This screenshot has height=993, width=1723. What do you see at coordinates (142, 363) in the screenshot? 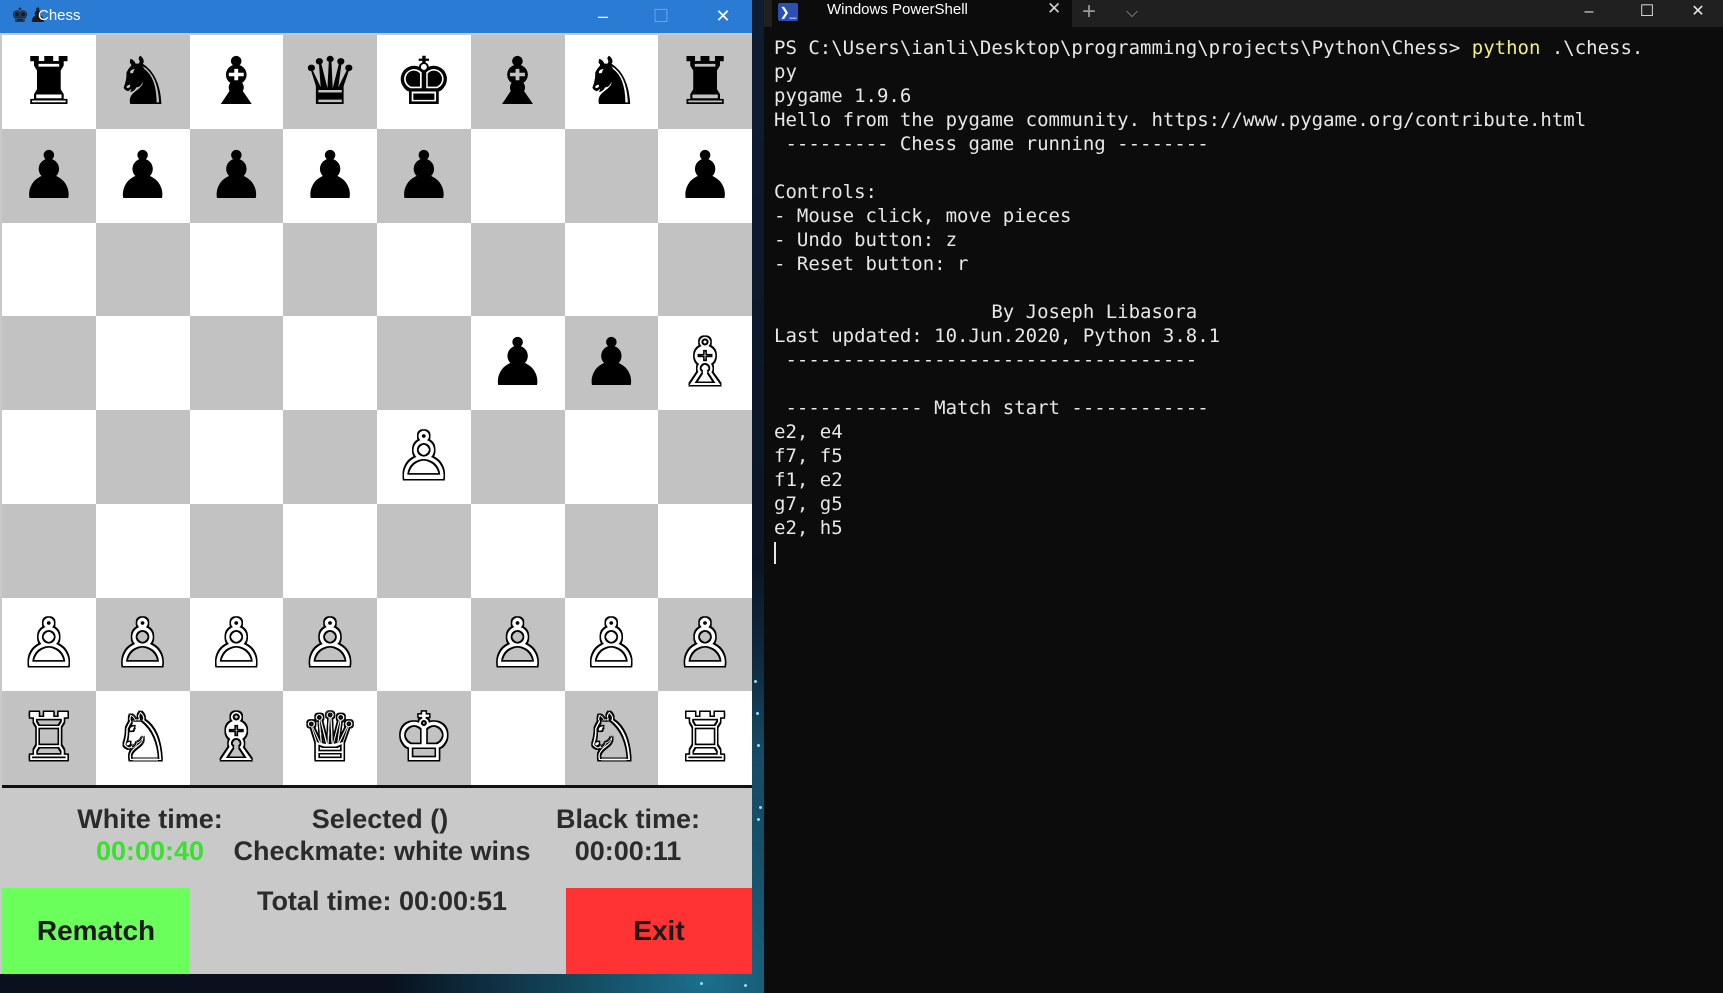
I see `square-b5` at bounding box center [142, 363].